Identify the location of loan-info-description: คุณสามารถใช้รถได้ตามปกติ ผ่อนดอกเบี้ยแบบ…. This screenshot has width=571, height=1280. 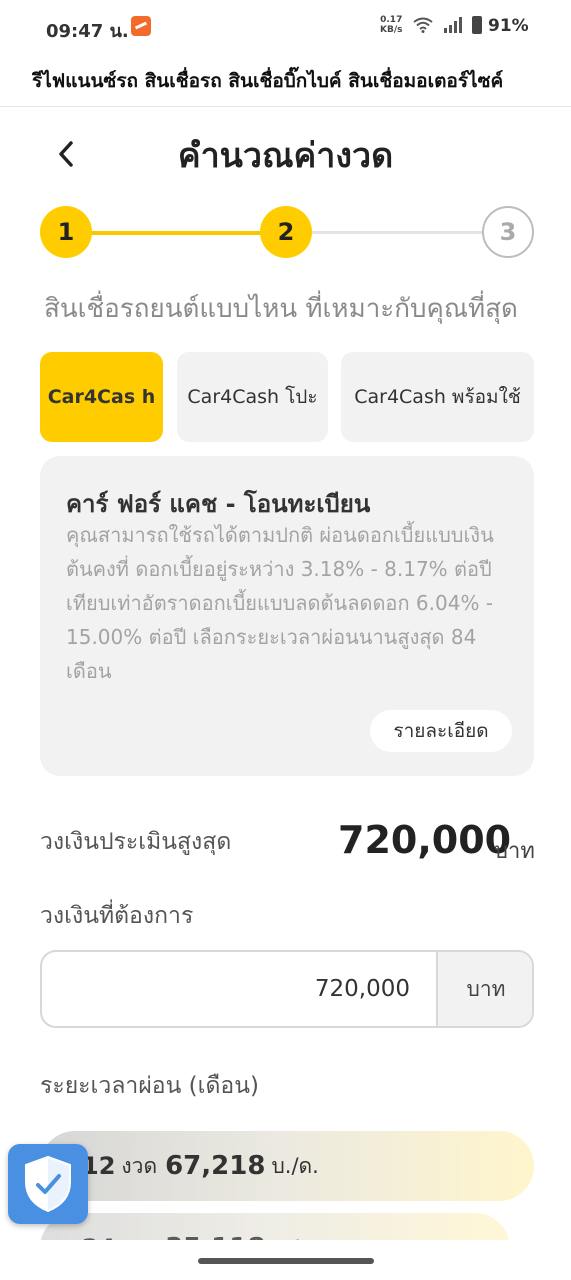
(280, 603).